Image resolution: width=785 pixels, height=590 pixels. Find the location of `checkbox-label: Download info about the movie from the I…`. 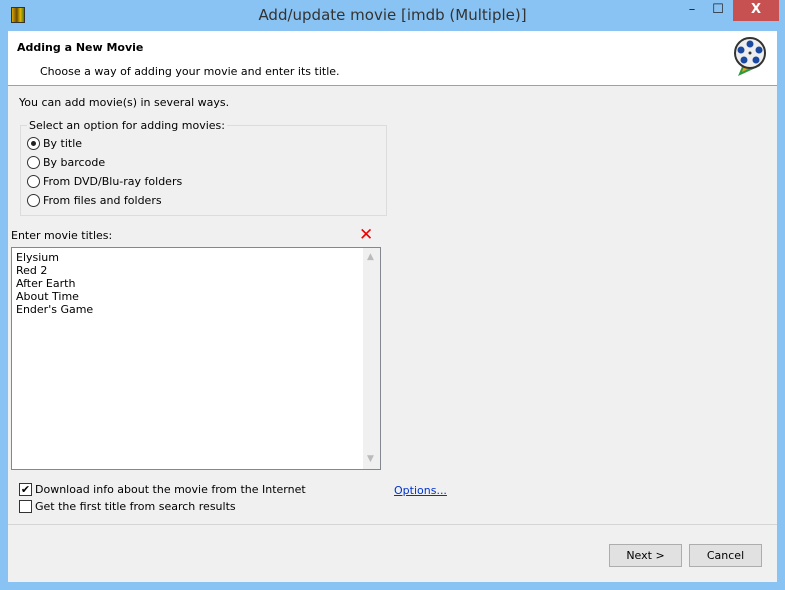

checkbox-label: Download info about the movie from the I… is located at coordinates (170, 489).